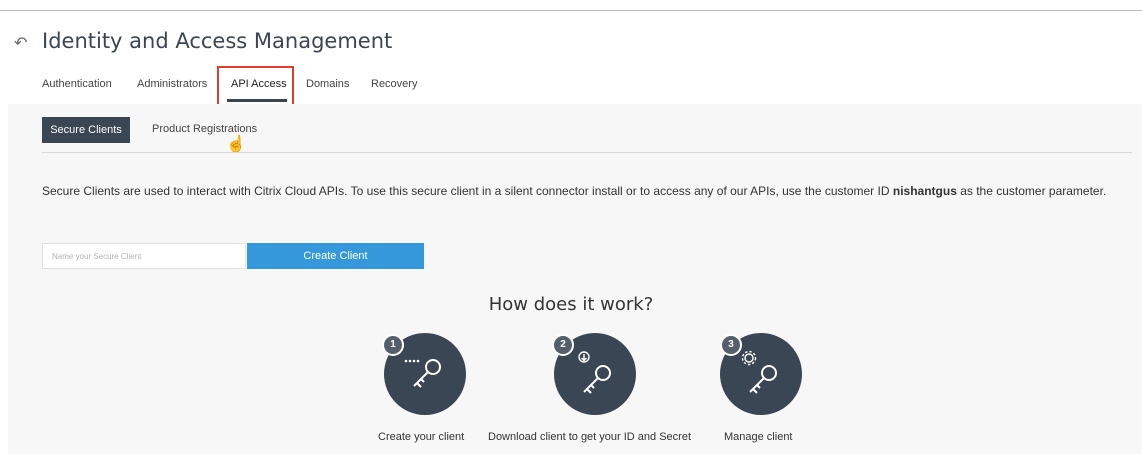 The width and height of the screenshot is (1142, 454). Describe the element at coordinates (236, 144) in the screenshot. I see `hand-cursor-icon: ☝` at that location.